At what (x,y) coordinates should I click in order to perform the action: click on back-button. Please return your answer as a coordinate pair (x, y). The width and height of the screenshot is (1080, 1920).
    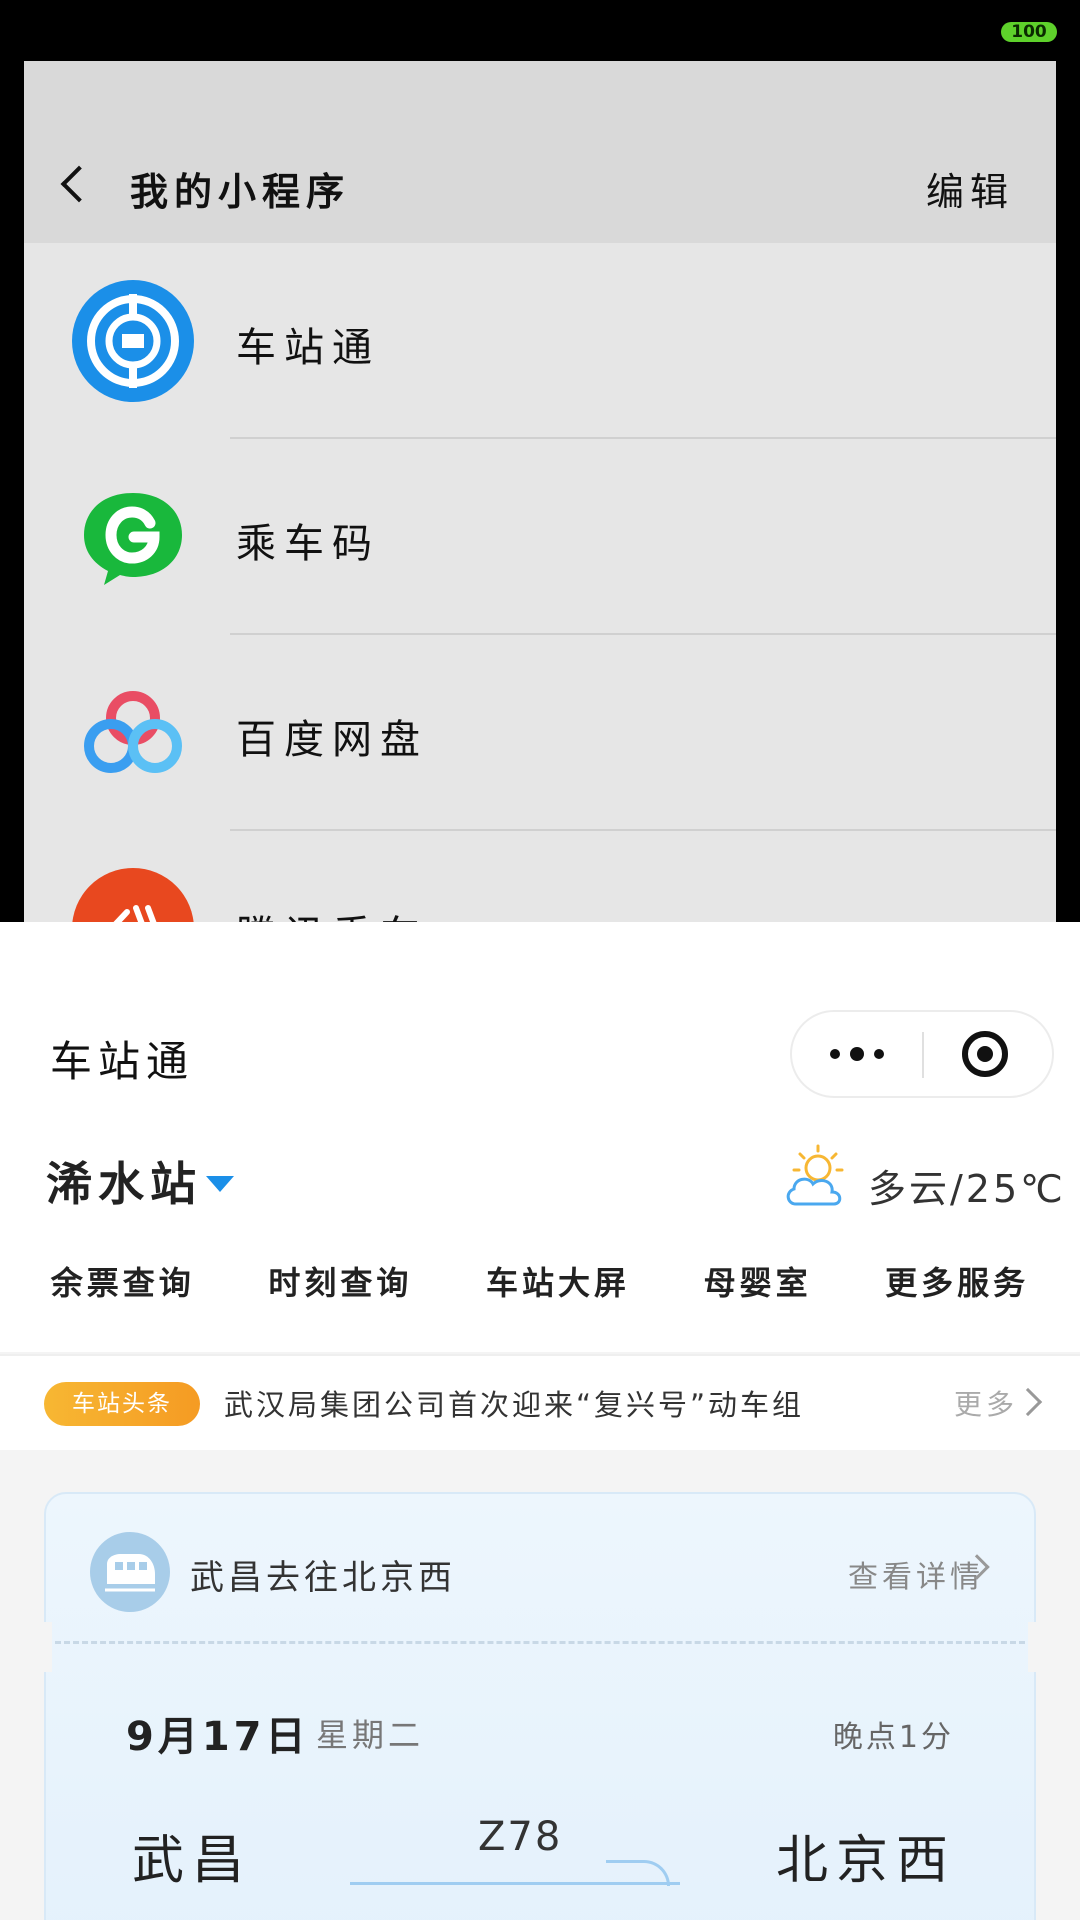
    Looking at the image, I should click on (76, 184).